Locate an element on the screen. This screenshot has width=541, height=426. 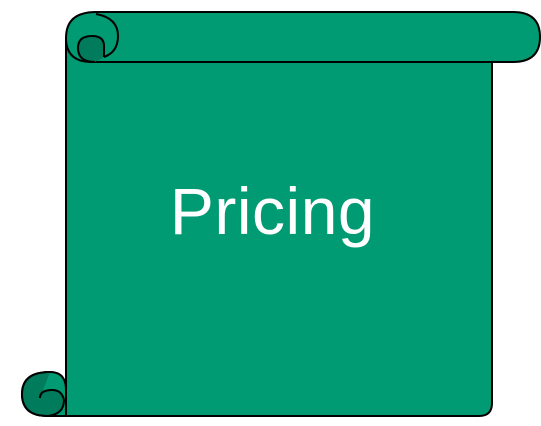
scroll-top-curl is located at coordinates (91, 49).